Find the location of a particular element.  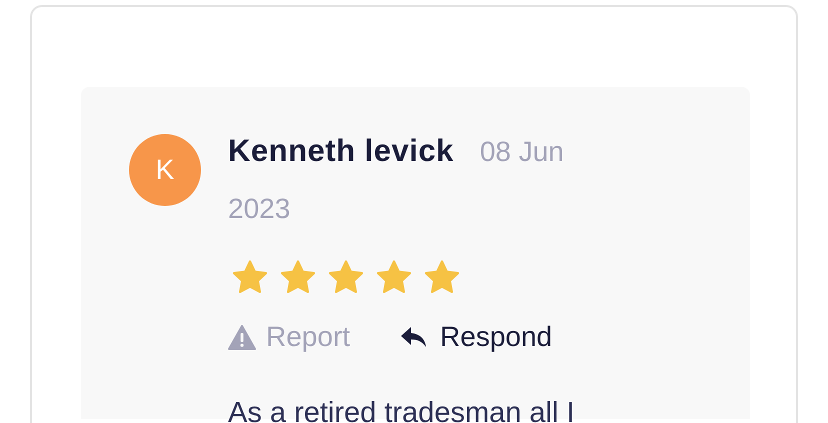

review-heading: Kenneth levick 08 Jun 2023 is located at coordinates (396, 179).